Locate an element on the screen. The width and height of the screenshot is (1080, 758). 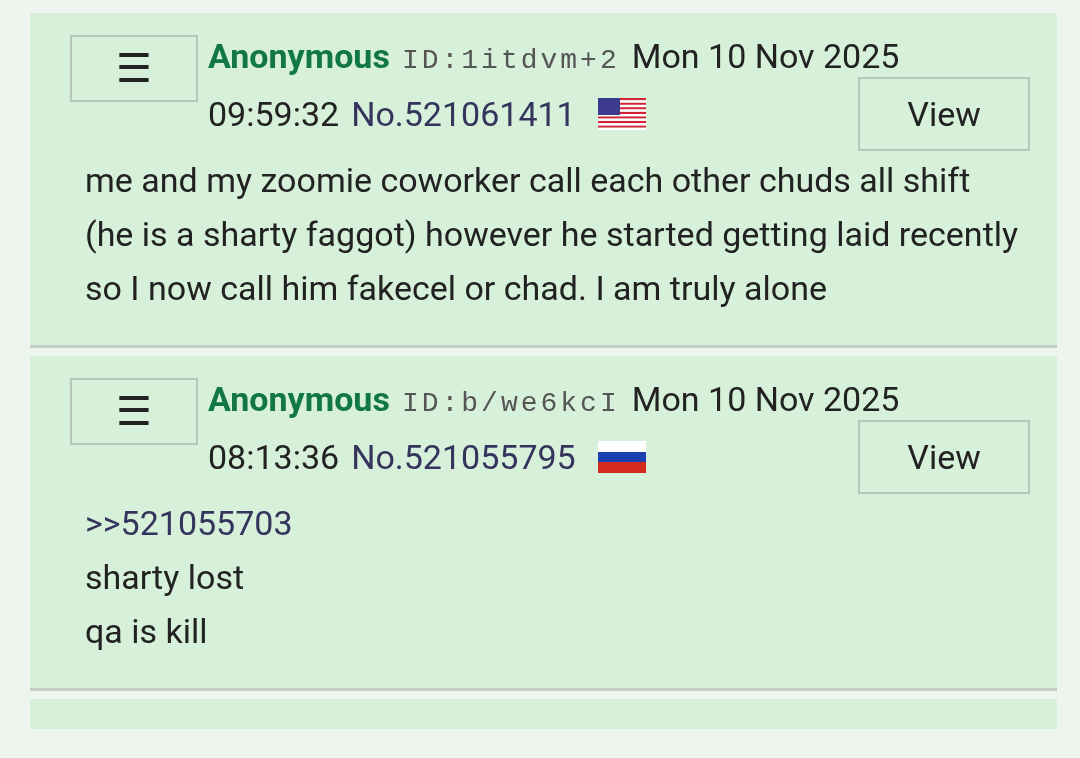
post-time: 09:59:32 is located at coordinates (274, 114).